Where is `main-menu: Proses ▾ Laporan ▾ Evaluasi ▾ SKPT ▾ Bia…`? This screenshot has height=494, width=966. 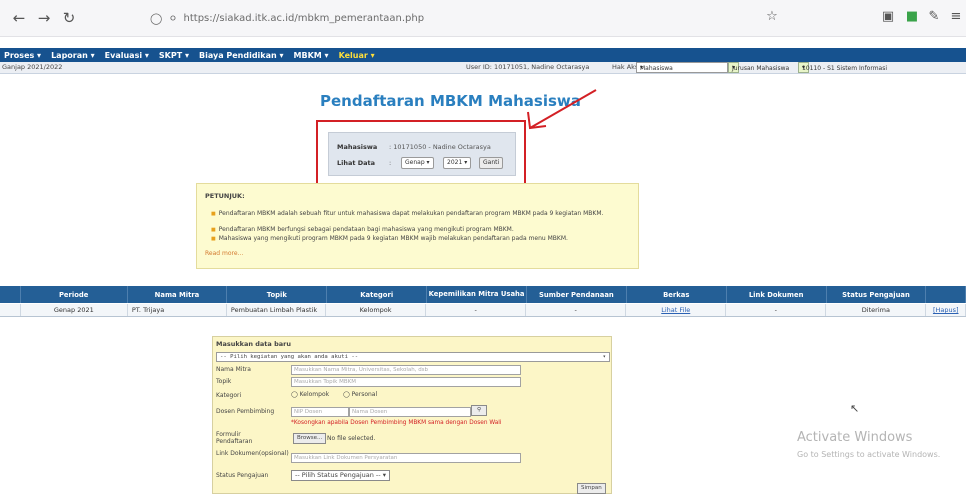 main-menu: Proses ▾ Laporan ▾ Evaluasi ▾ SKPT ▾ Bia… is located at coordinates (483, 55).